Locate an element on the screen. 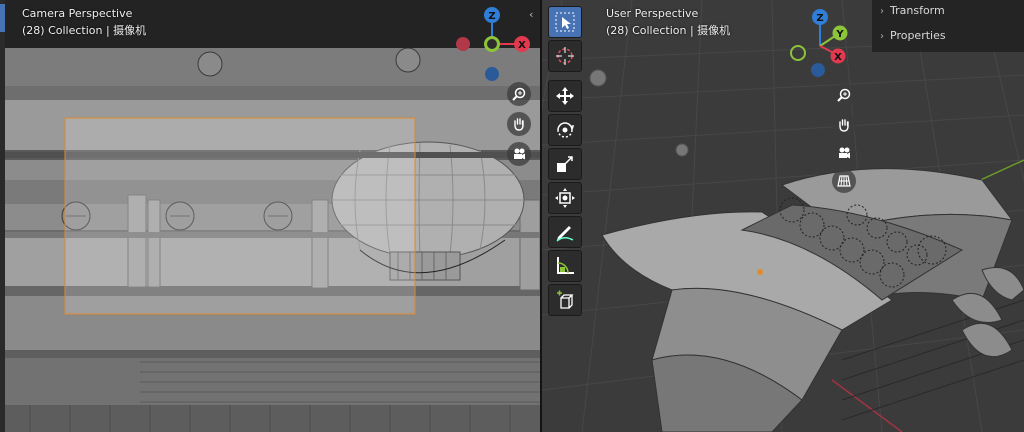  panel-properties: › Properties is located at coordinates (913, 36).